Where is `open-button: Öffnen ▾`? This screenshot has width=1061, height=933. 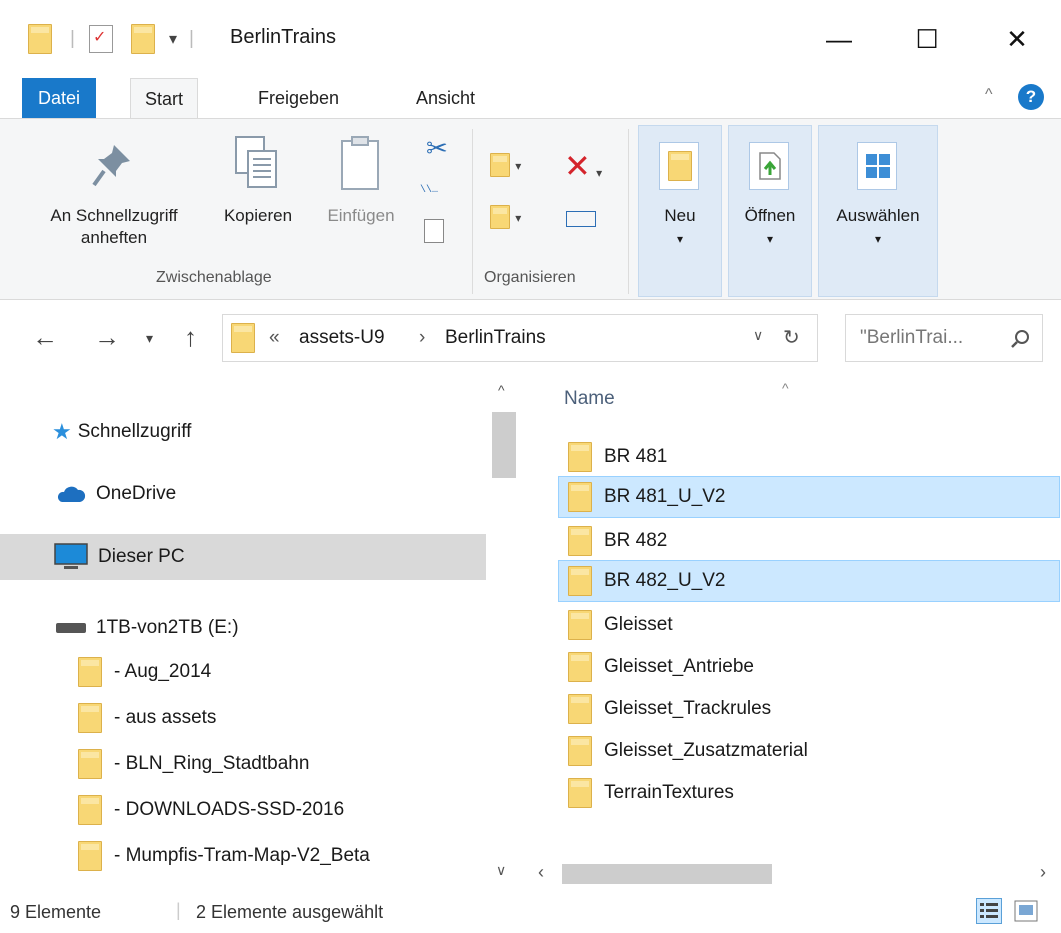 open-button: Öffnen ▾ is located at coordinates (770, 211).